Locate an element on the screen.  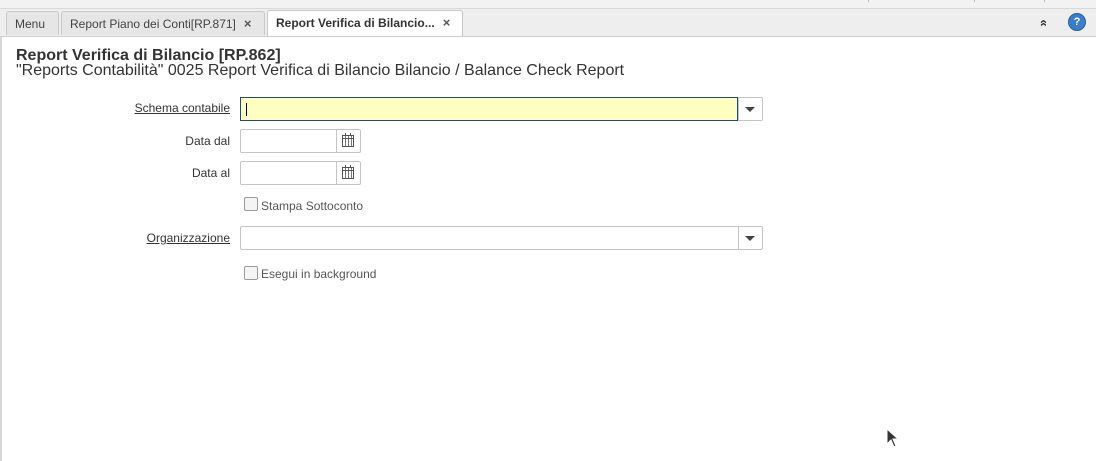
help-icon: ? is located at coordinates (1077, 22).